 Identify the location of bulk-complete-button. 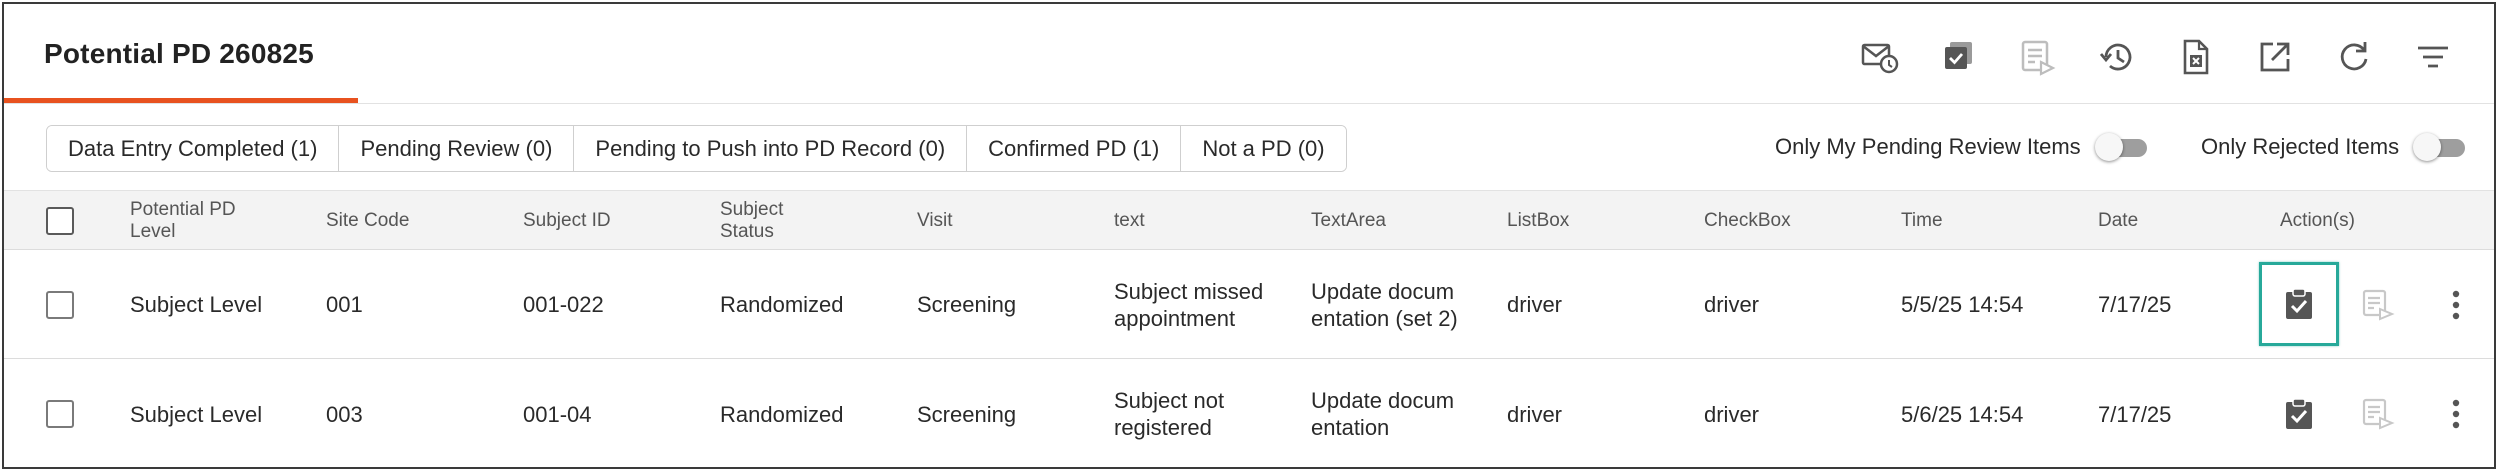
(1958, 57).